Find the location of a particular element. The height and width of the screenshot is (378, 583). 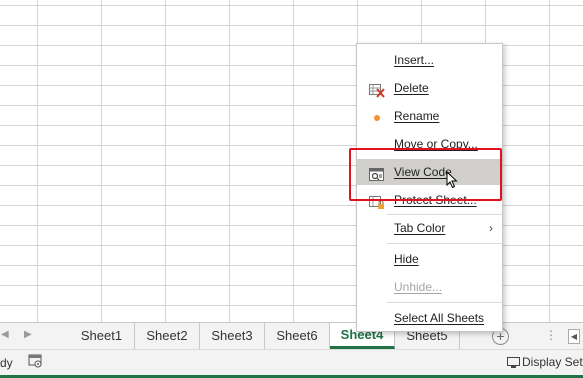

tab-sheet1: Sheet1 is located at coordinates (102, 336).